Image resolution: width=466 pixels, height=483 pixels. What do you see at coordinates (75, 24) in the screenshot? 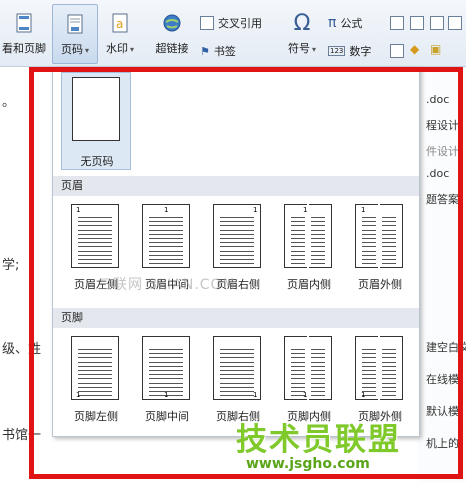
I see `page-number-icon` at bounding box center [75, 24].